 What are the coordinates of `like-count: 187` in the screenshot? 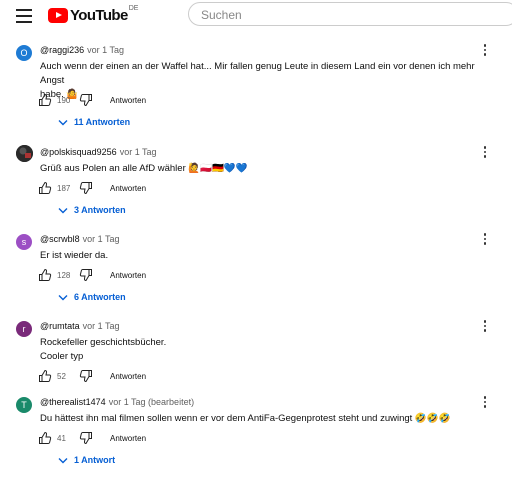 It's located at (64, 188).